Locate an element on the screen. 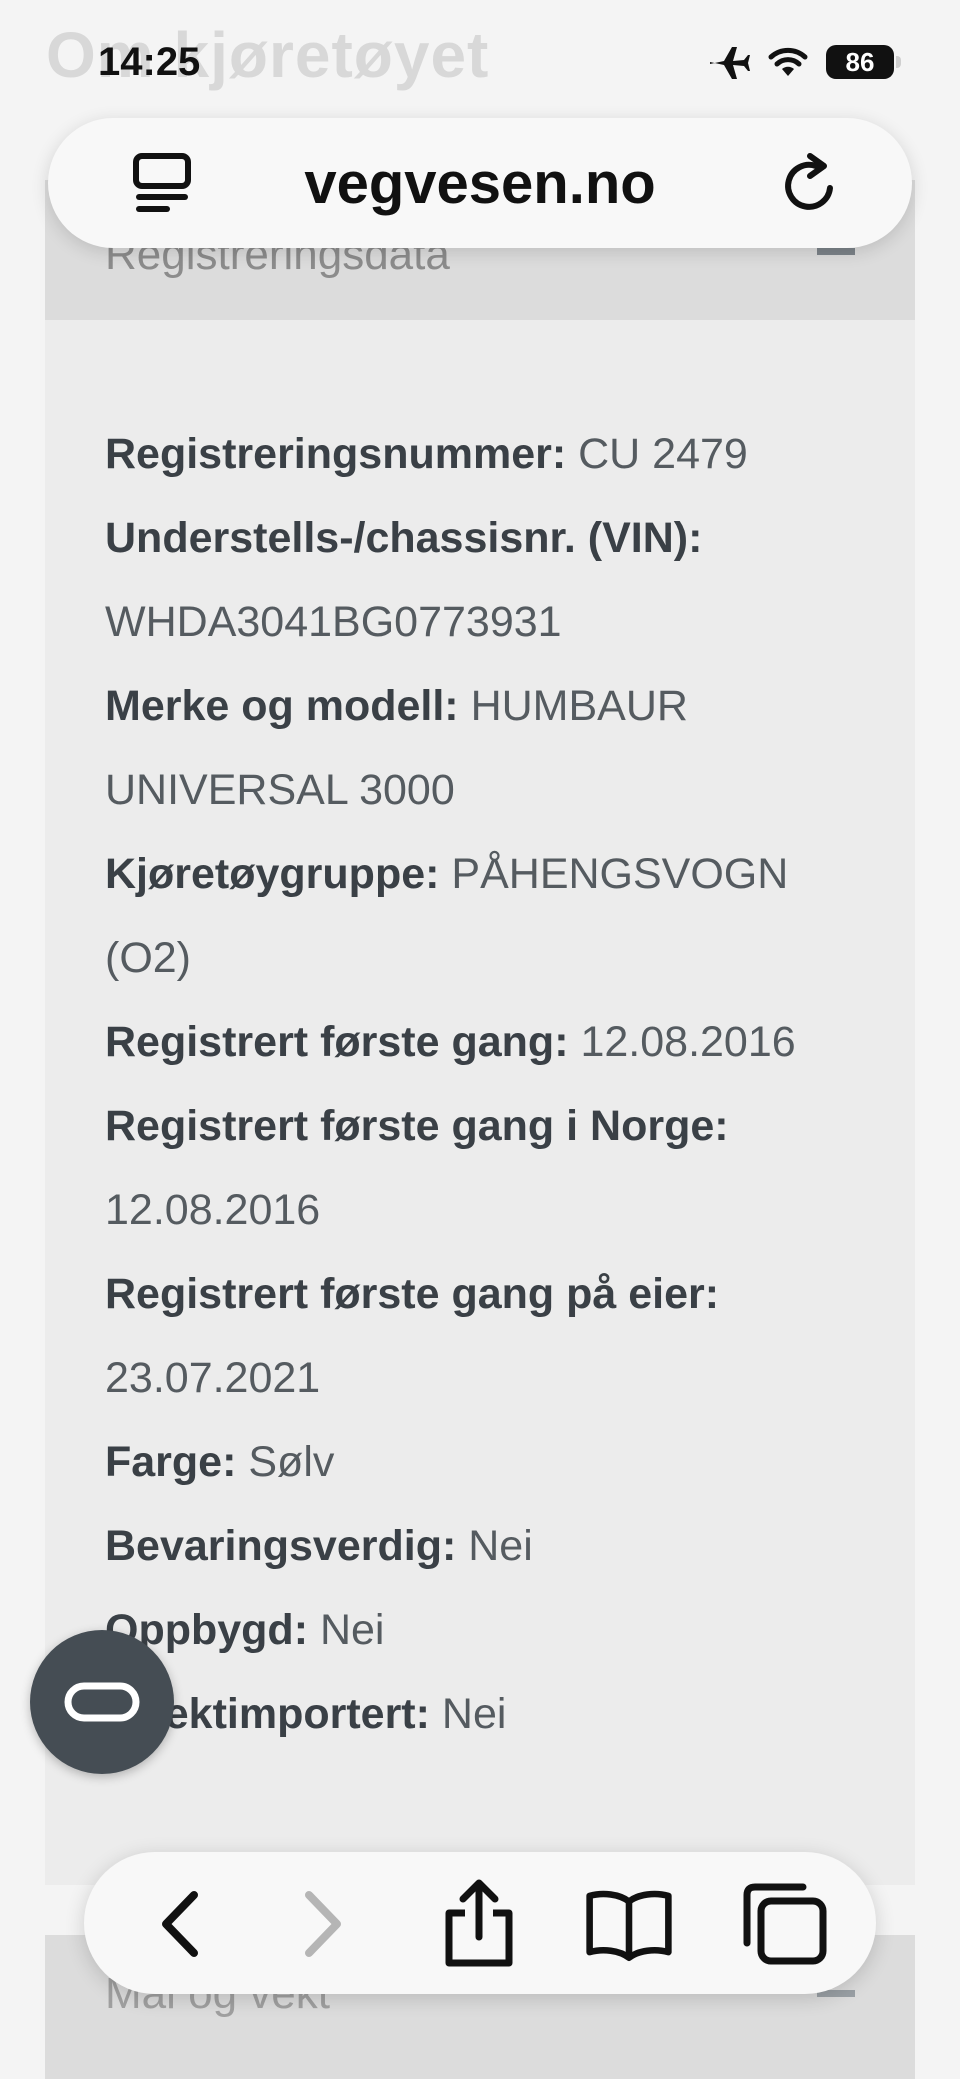 Image resolution: width=960 pixels, height=2079 pixels. address-domain: vegvesen.no is located at coordinates (479, 183).